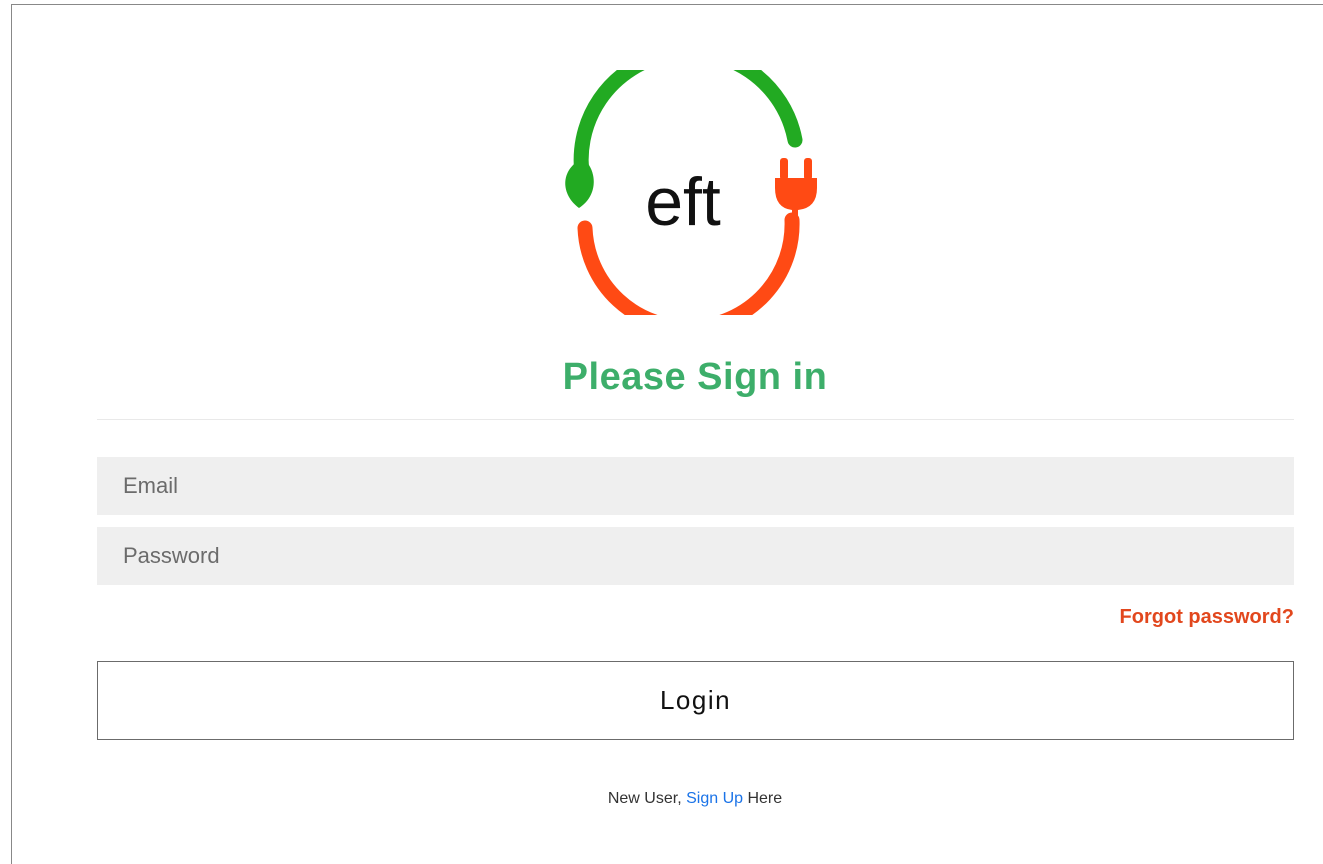 The width and height of the screenshot is (1323, 864). I want to click on signup-suffix: Here, so click(763, 798).